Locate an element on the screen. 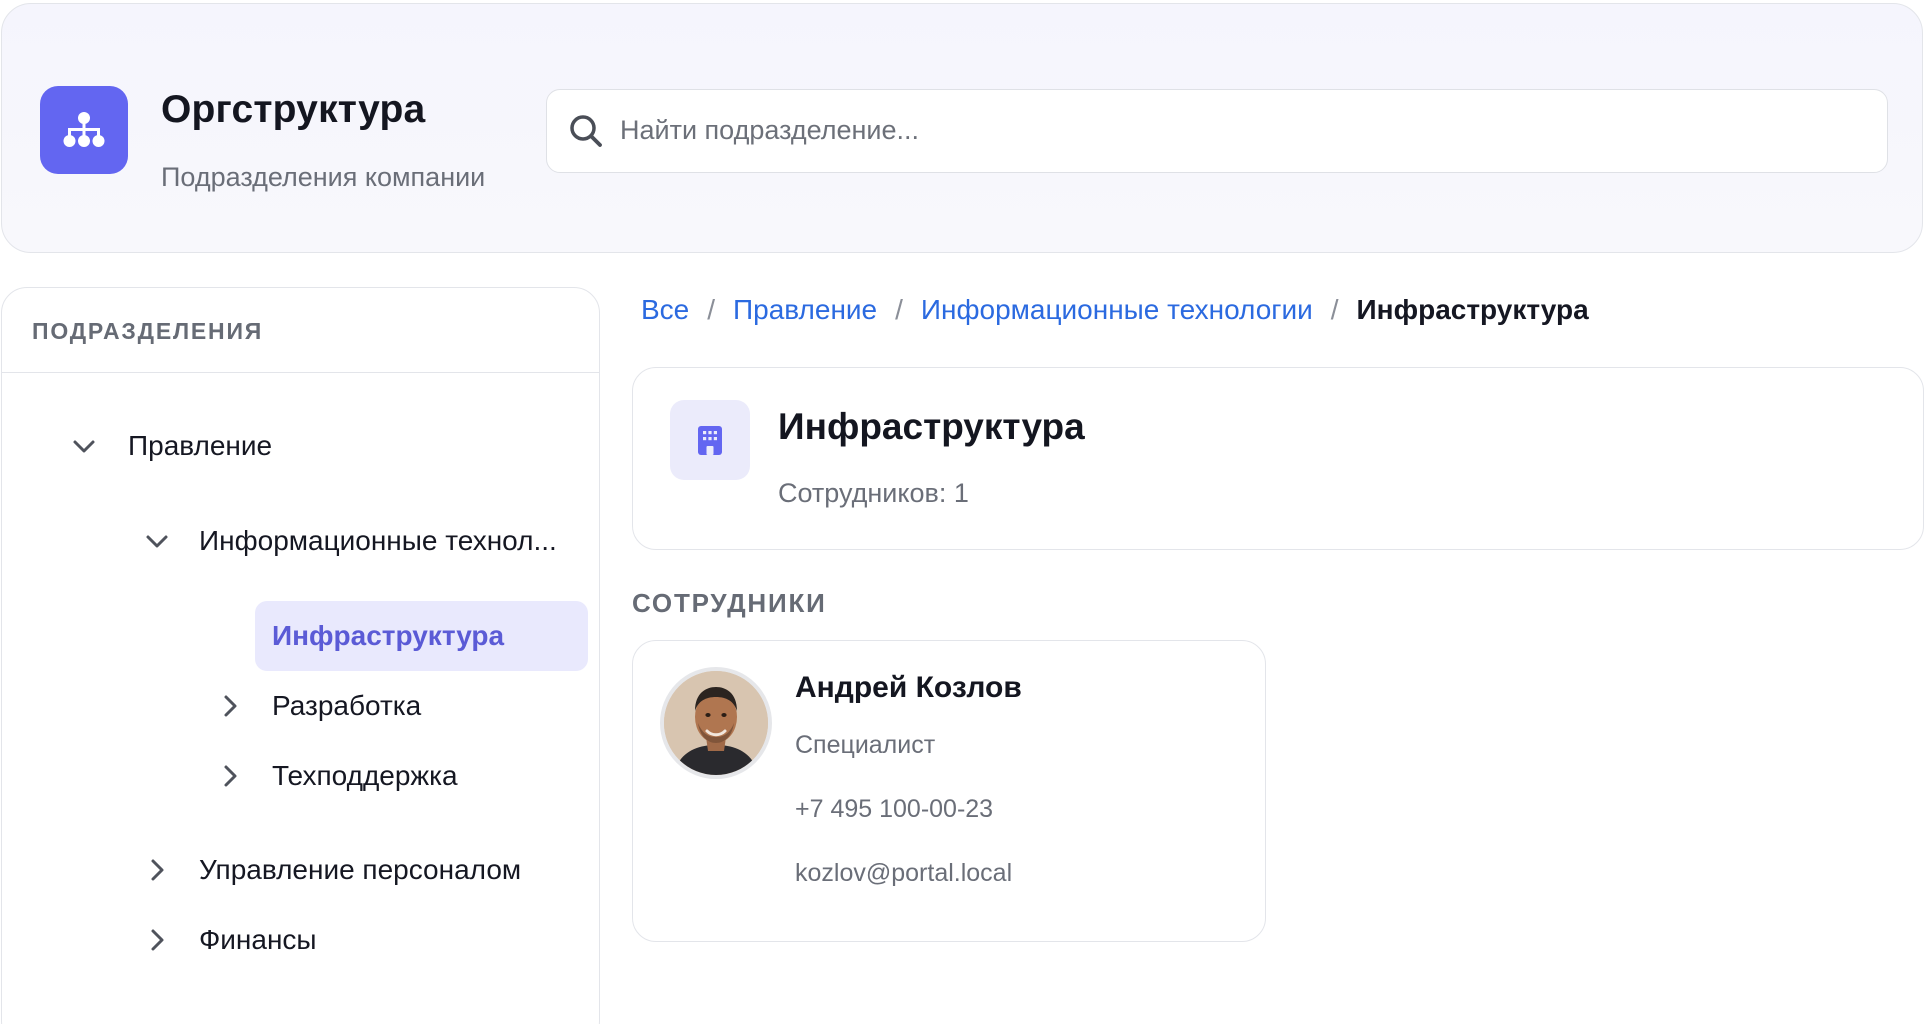  tree-item-board: Правление is located at coordinates (169, 446).